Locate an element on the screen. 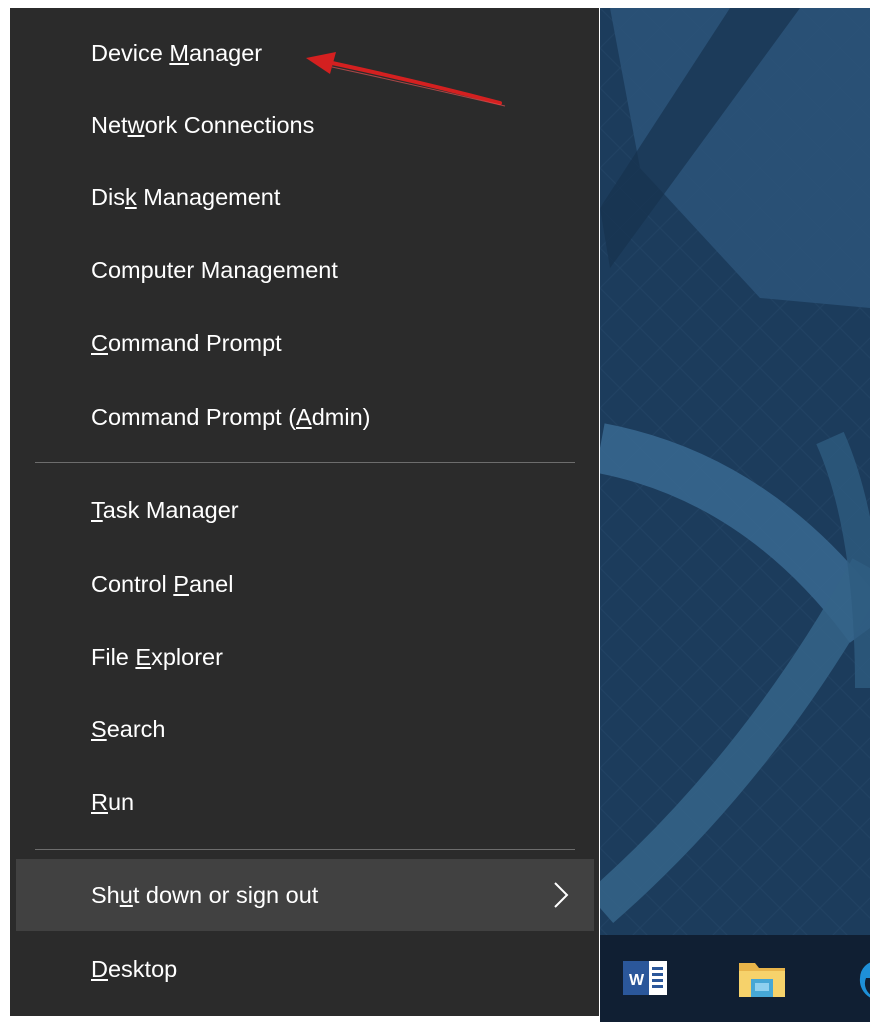 This screenshot has height=1022, width=870. menu-item-label: Command Prompt is located at coordinates (186, 342).